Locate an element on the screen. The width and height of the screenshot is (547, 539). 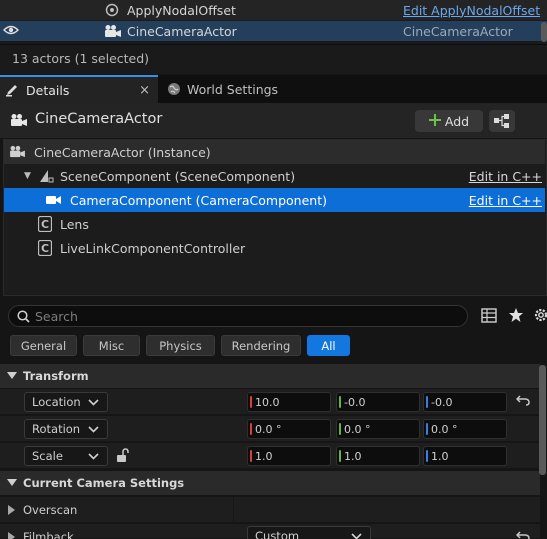
blueprint-button is located at coordinates (502, 121).